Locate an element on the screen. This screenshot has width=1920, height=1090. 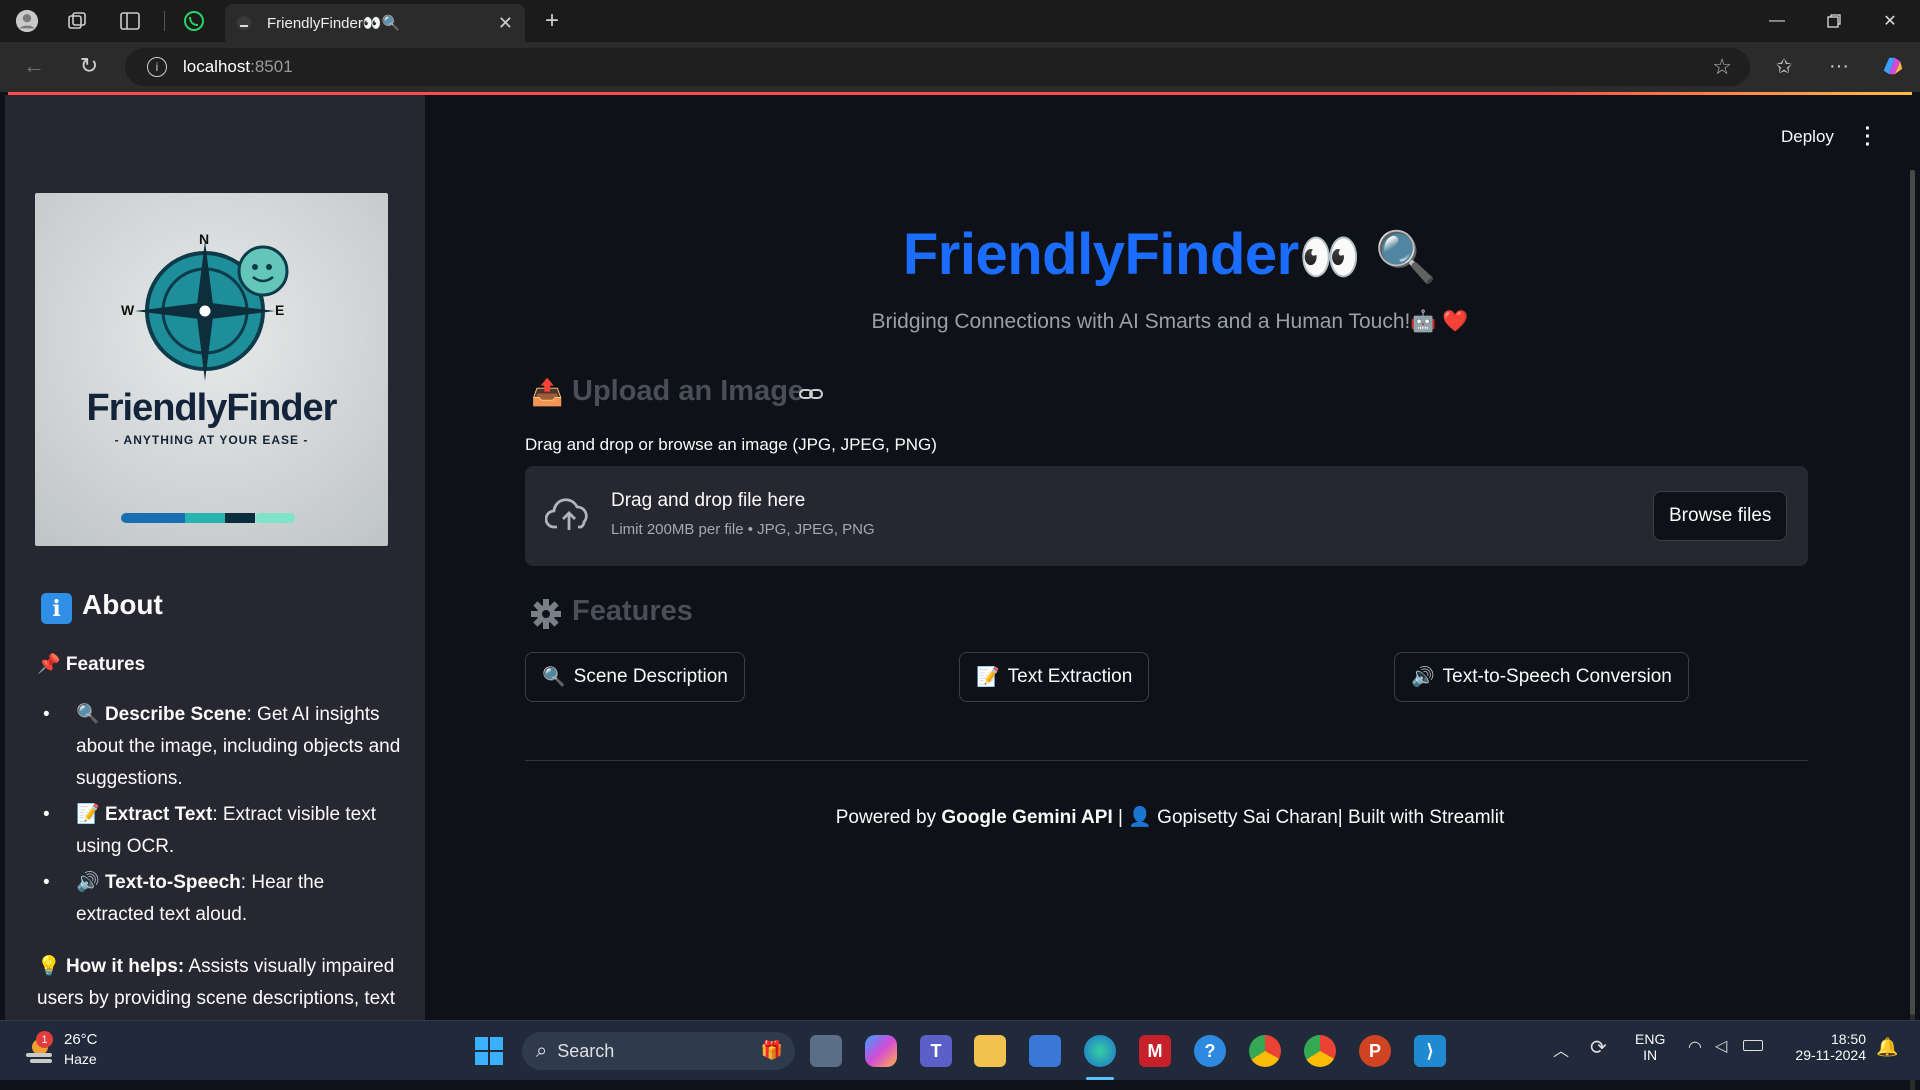
footer-api: Google Gemini API is located at coordinates (1027, 817).